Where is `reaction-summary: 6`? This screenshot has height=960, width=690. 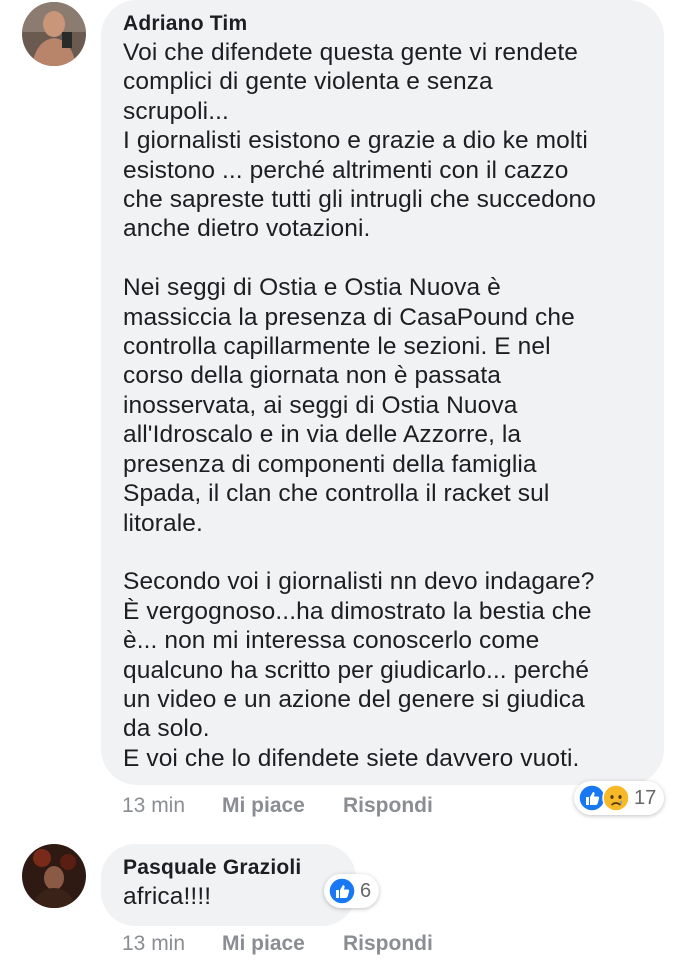
reaction-summary: 6 is located at coordinates (352, 891).